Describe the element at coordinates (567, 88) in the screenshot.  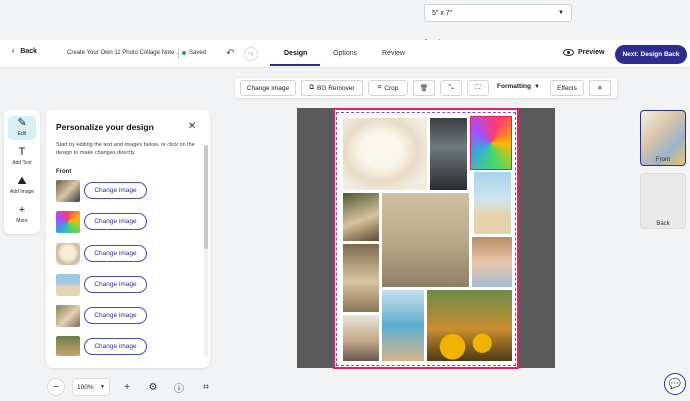
I see `effects-button: Effects` at that location.